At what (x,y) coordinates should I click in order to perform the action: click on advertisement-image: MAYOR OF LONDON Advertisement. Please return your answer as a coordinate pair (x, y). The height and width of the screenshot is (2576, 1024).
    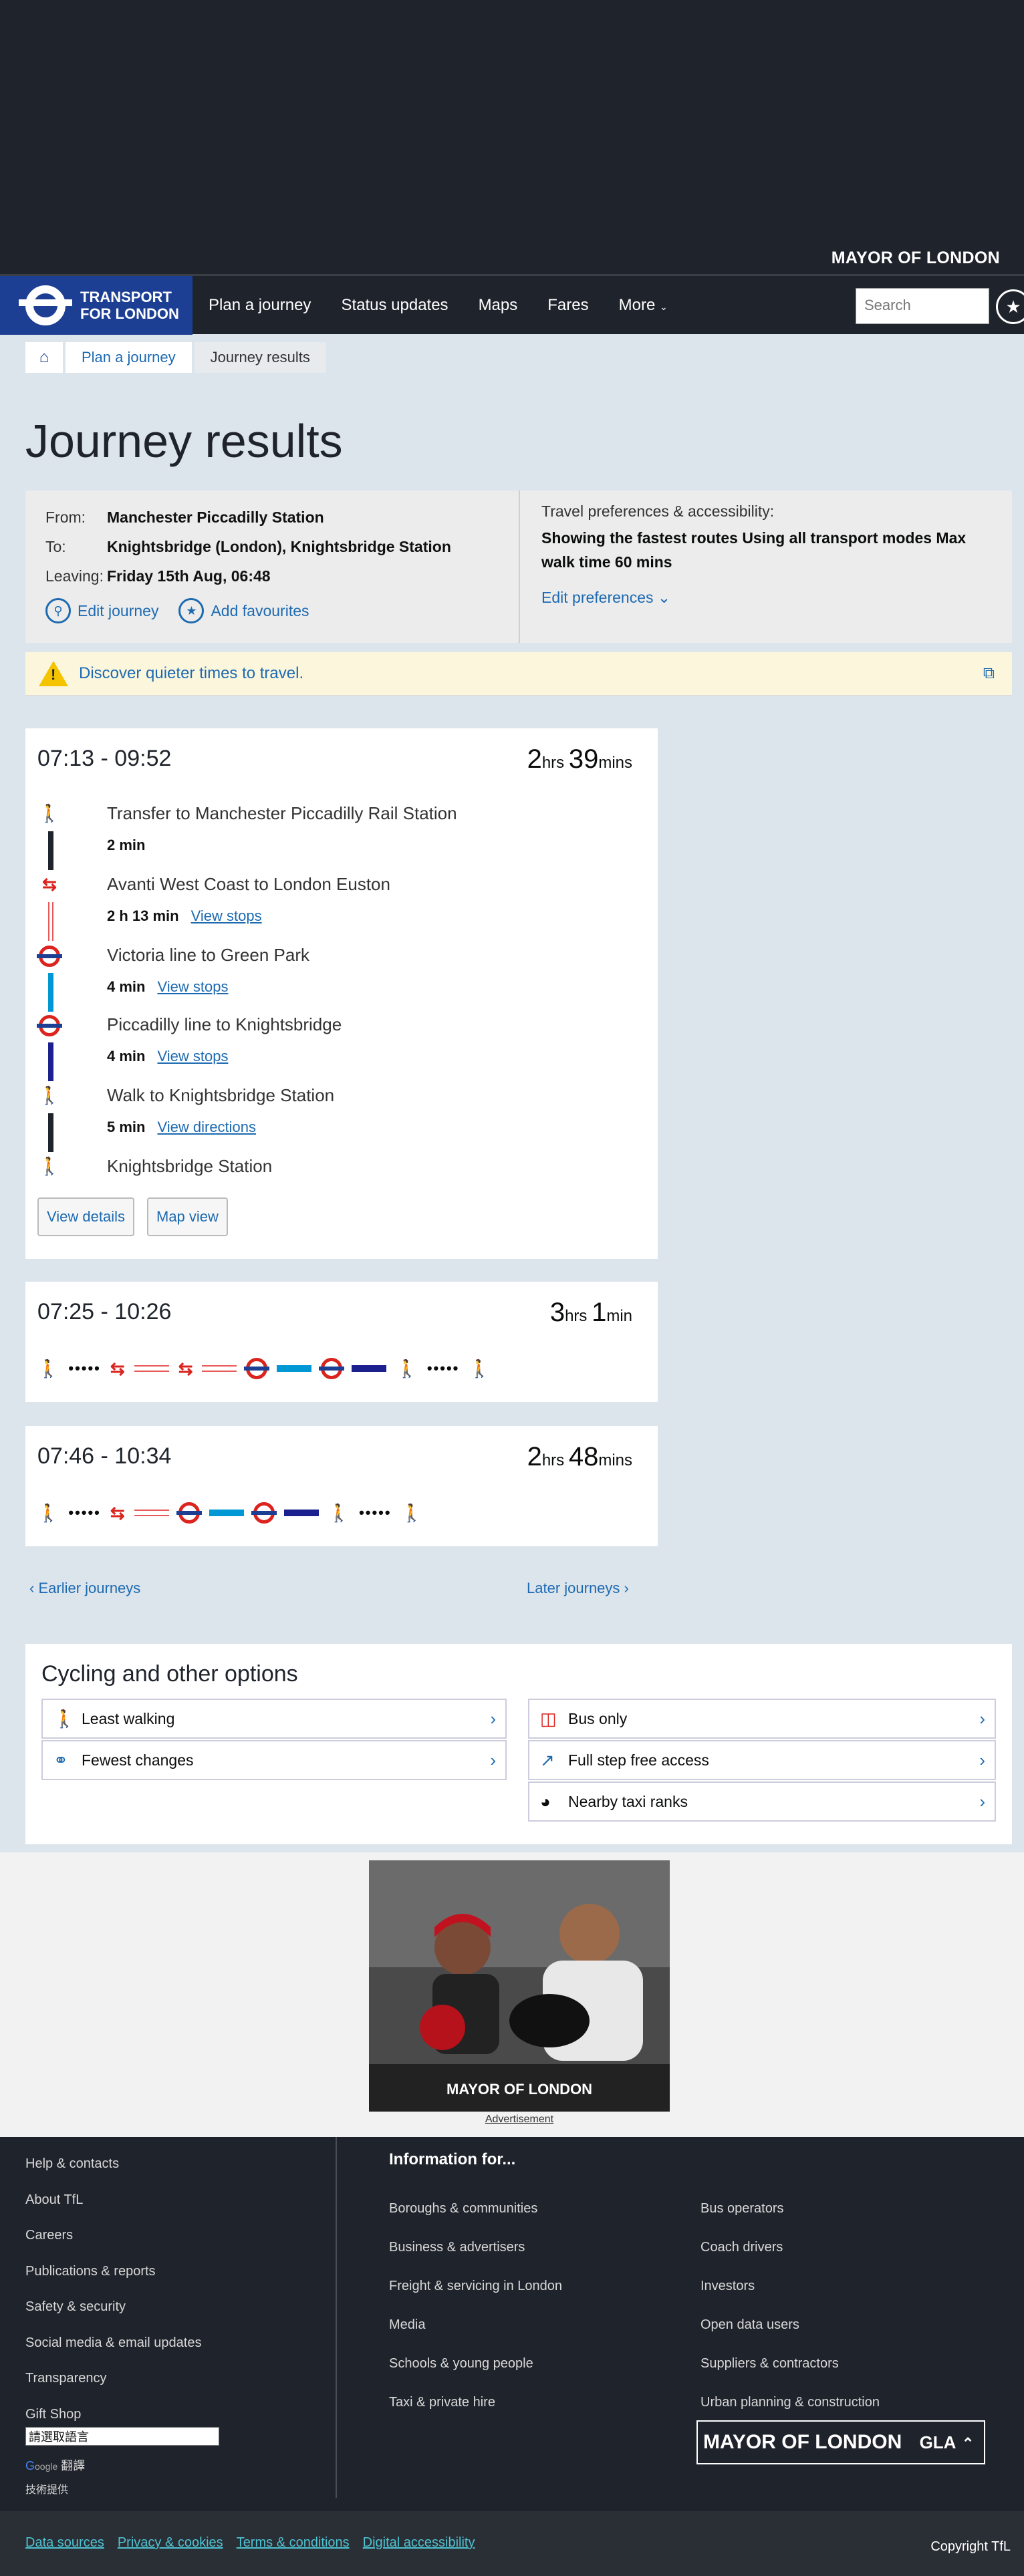
    Looking at the image, I should click on (519, 1994).